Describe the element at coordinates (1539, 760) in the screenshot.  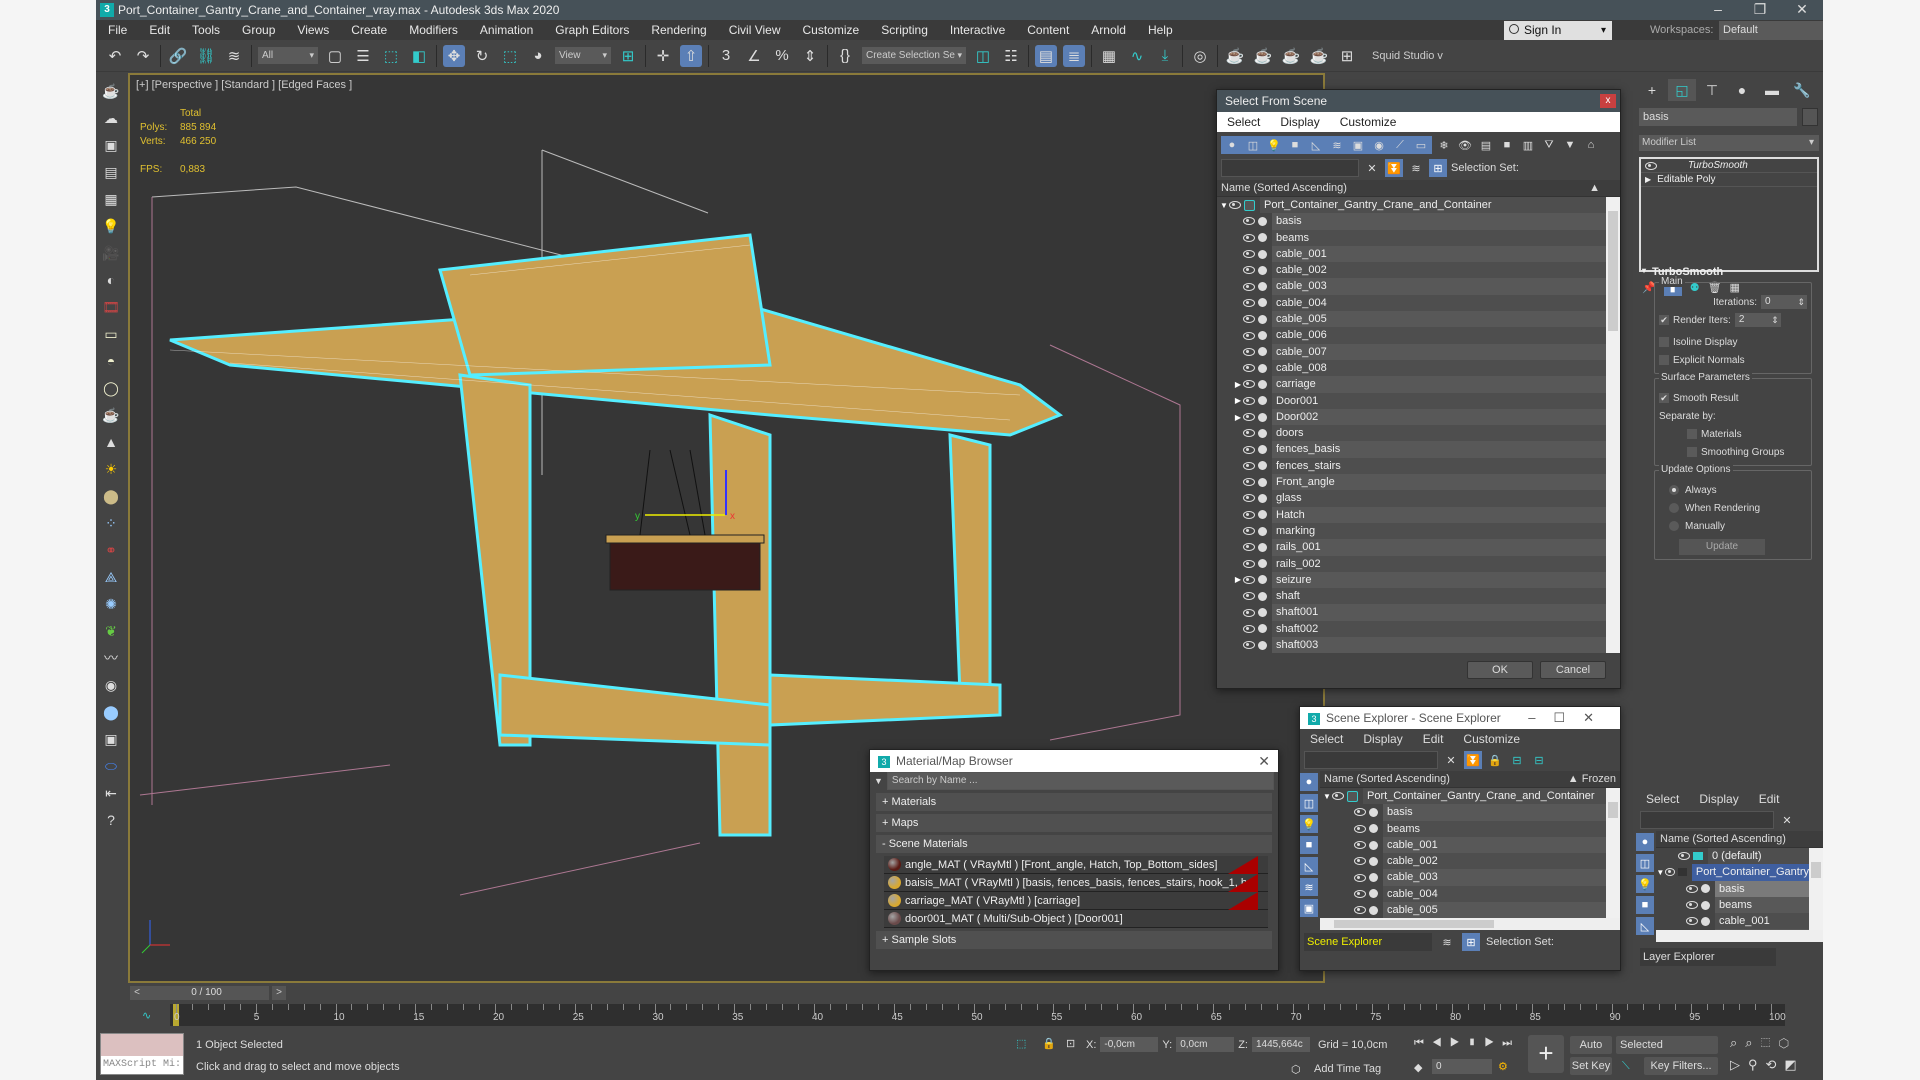
I see `collapse-all-icon: ⊟` at that location.